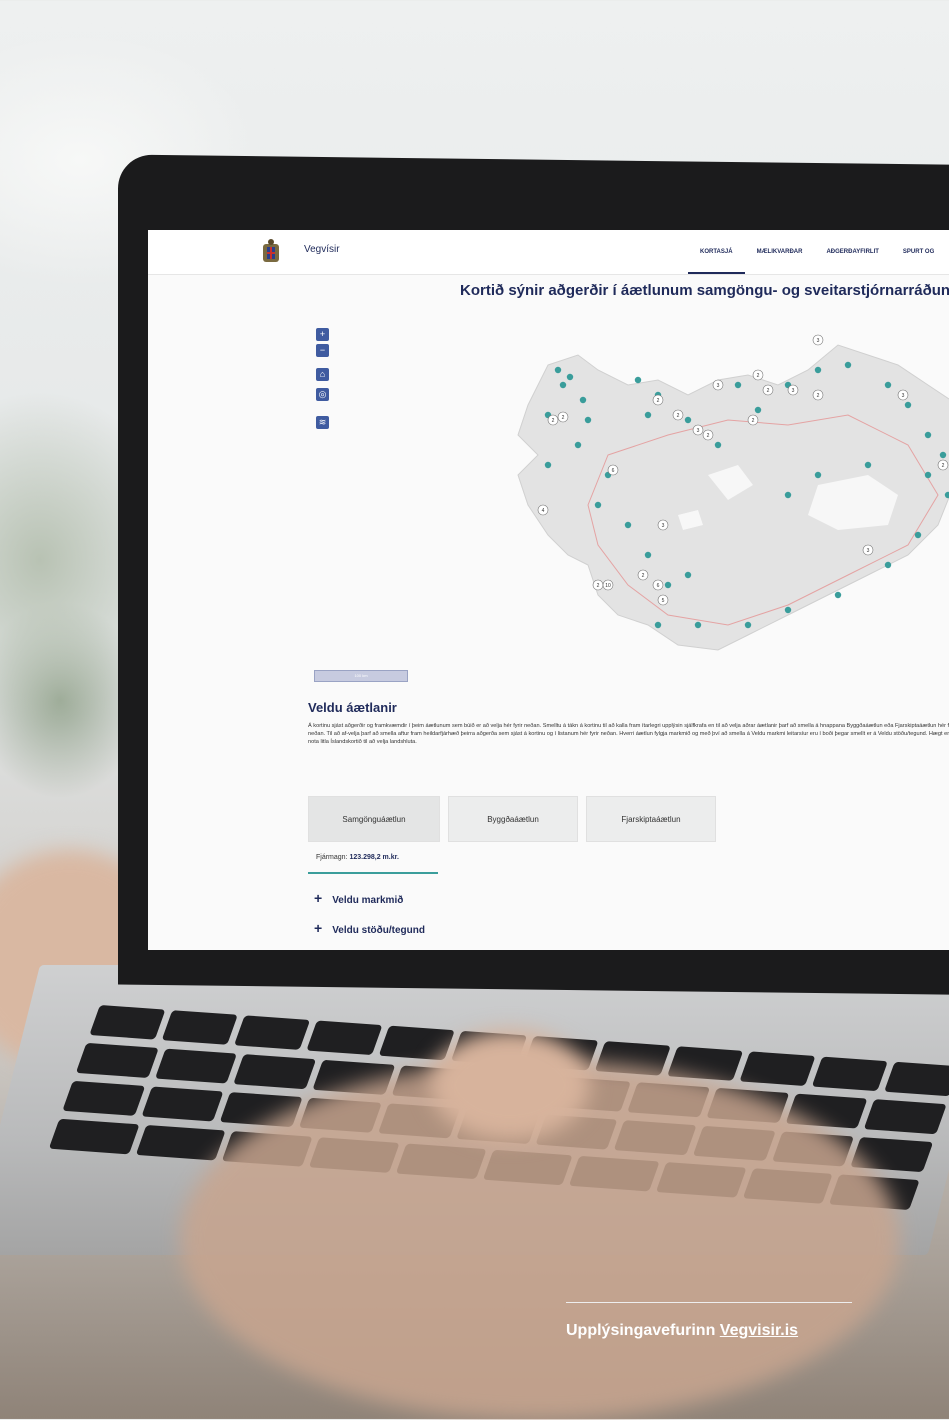  Describe the element at coordinates (322, 350) in the screenshot. I see `zoom-out-button: −` at that location.